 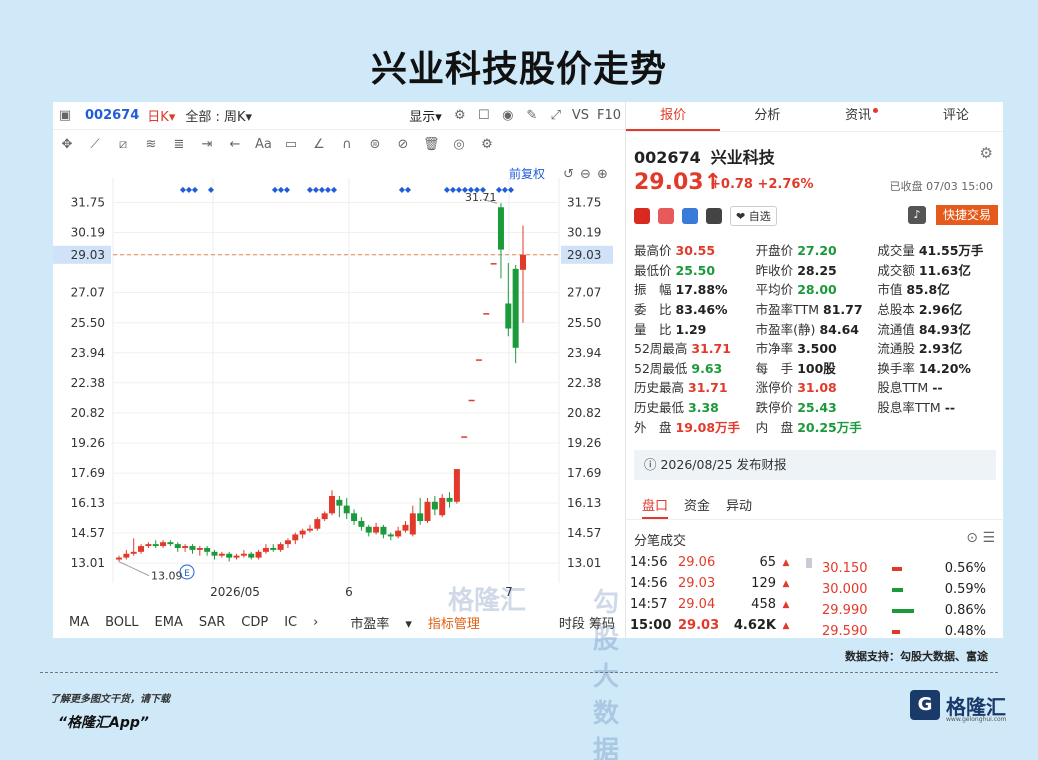 What do you see at coordinates (986, 153) in the screenshot?
I see `quote-settings-icon: ⚙` at bounding box center [986, 153].